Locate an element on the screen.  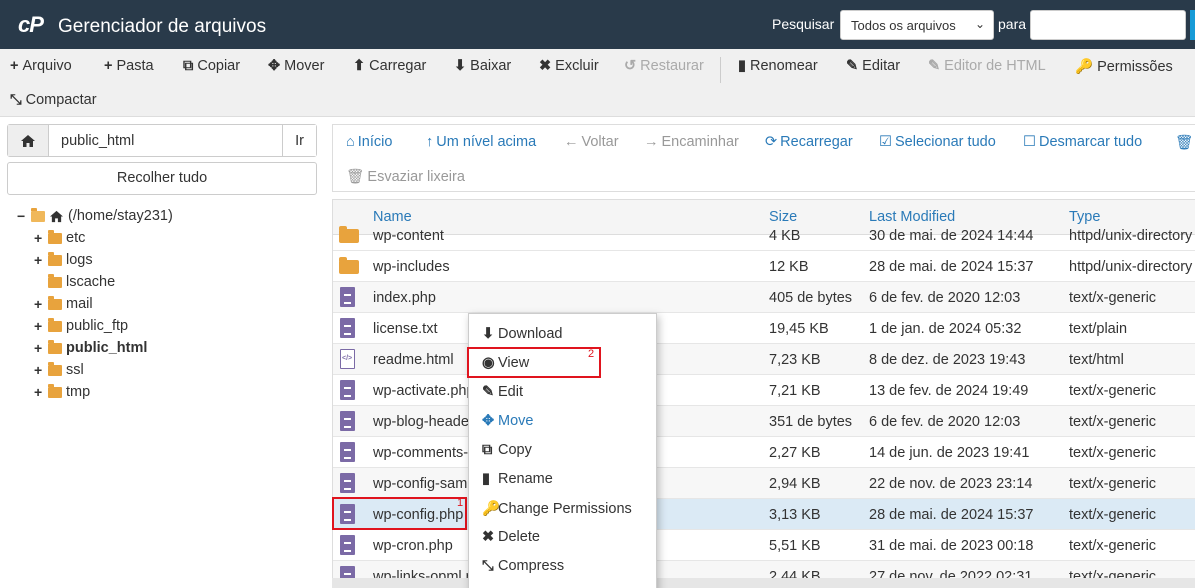
collapse-toggle: − is located at coordinates (23, 216).